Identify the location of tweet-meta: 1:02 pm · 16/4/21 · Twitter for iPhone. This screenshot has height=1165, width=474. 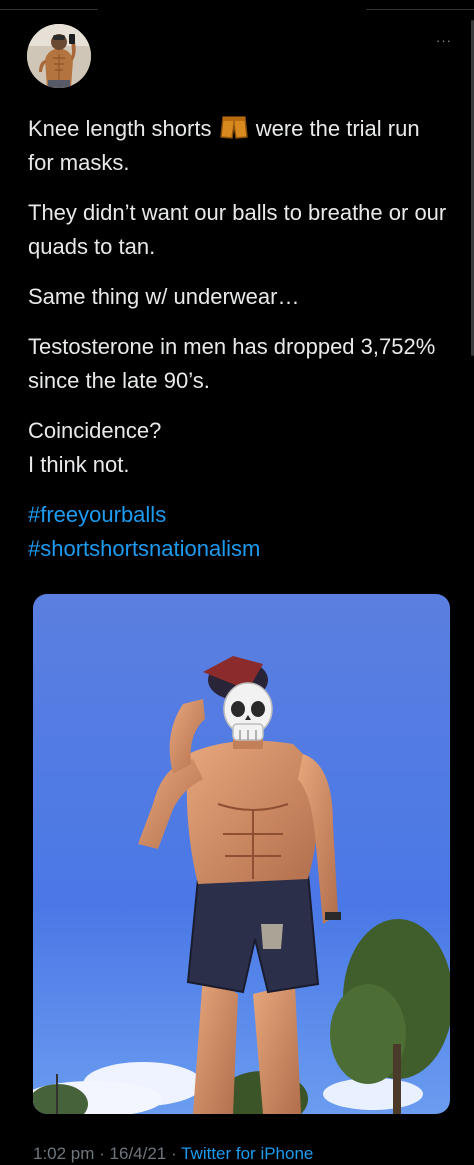
(173, 1154).